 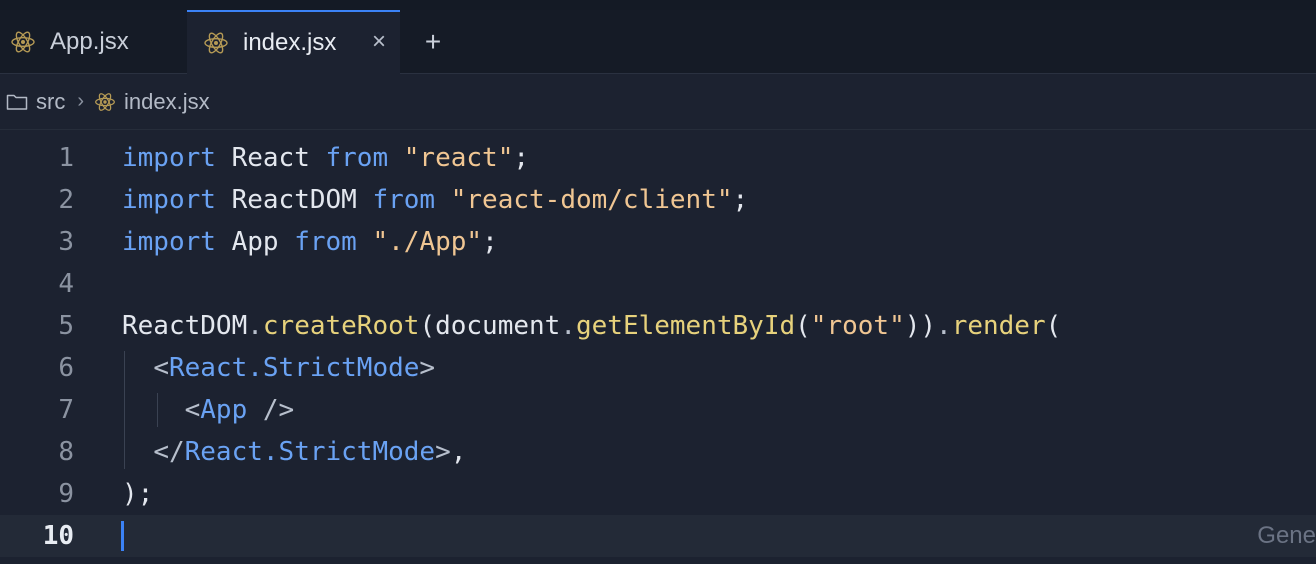 What do you see at coordinates (591, 200) in the screenshot?
I see `code-token: "react-dom/client"` at bounding box center [591, 200].